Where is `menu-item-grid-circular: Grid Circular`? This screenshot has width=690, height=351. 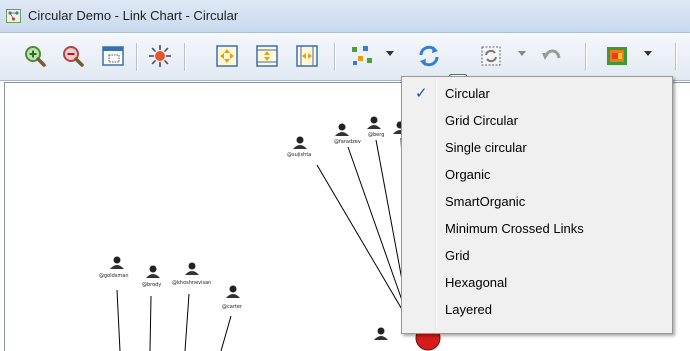 menu-item-grid-circular: Grid Circular is located at coordinates (537, 120).